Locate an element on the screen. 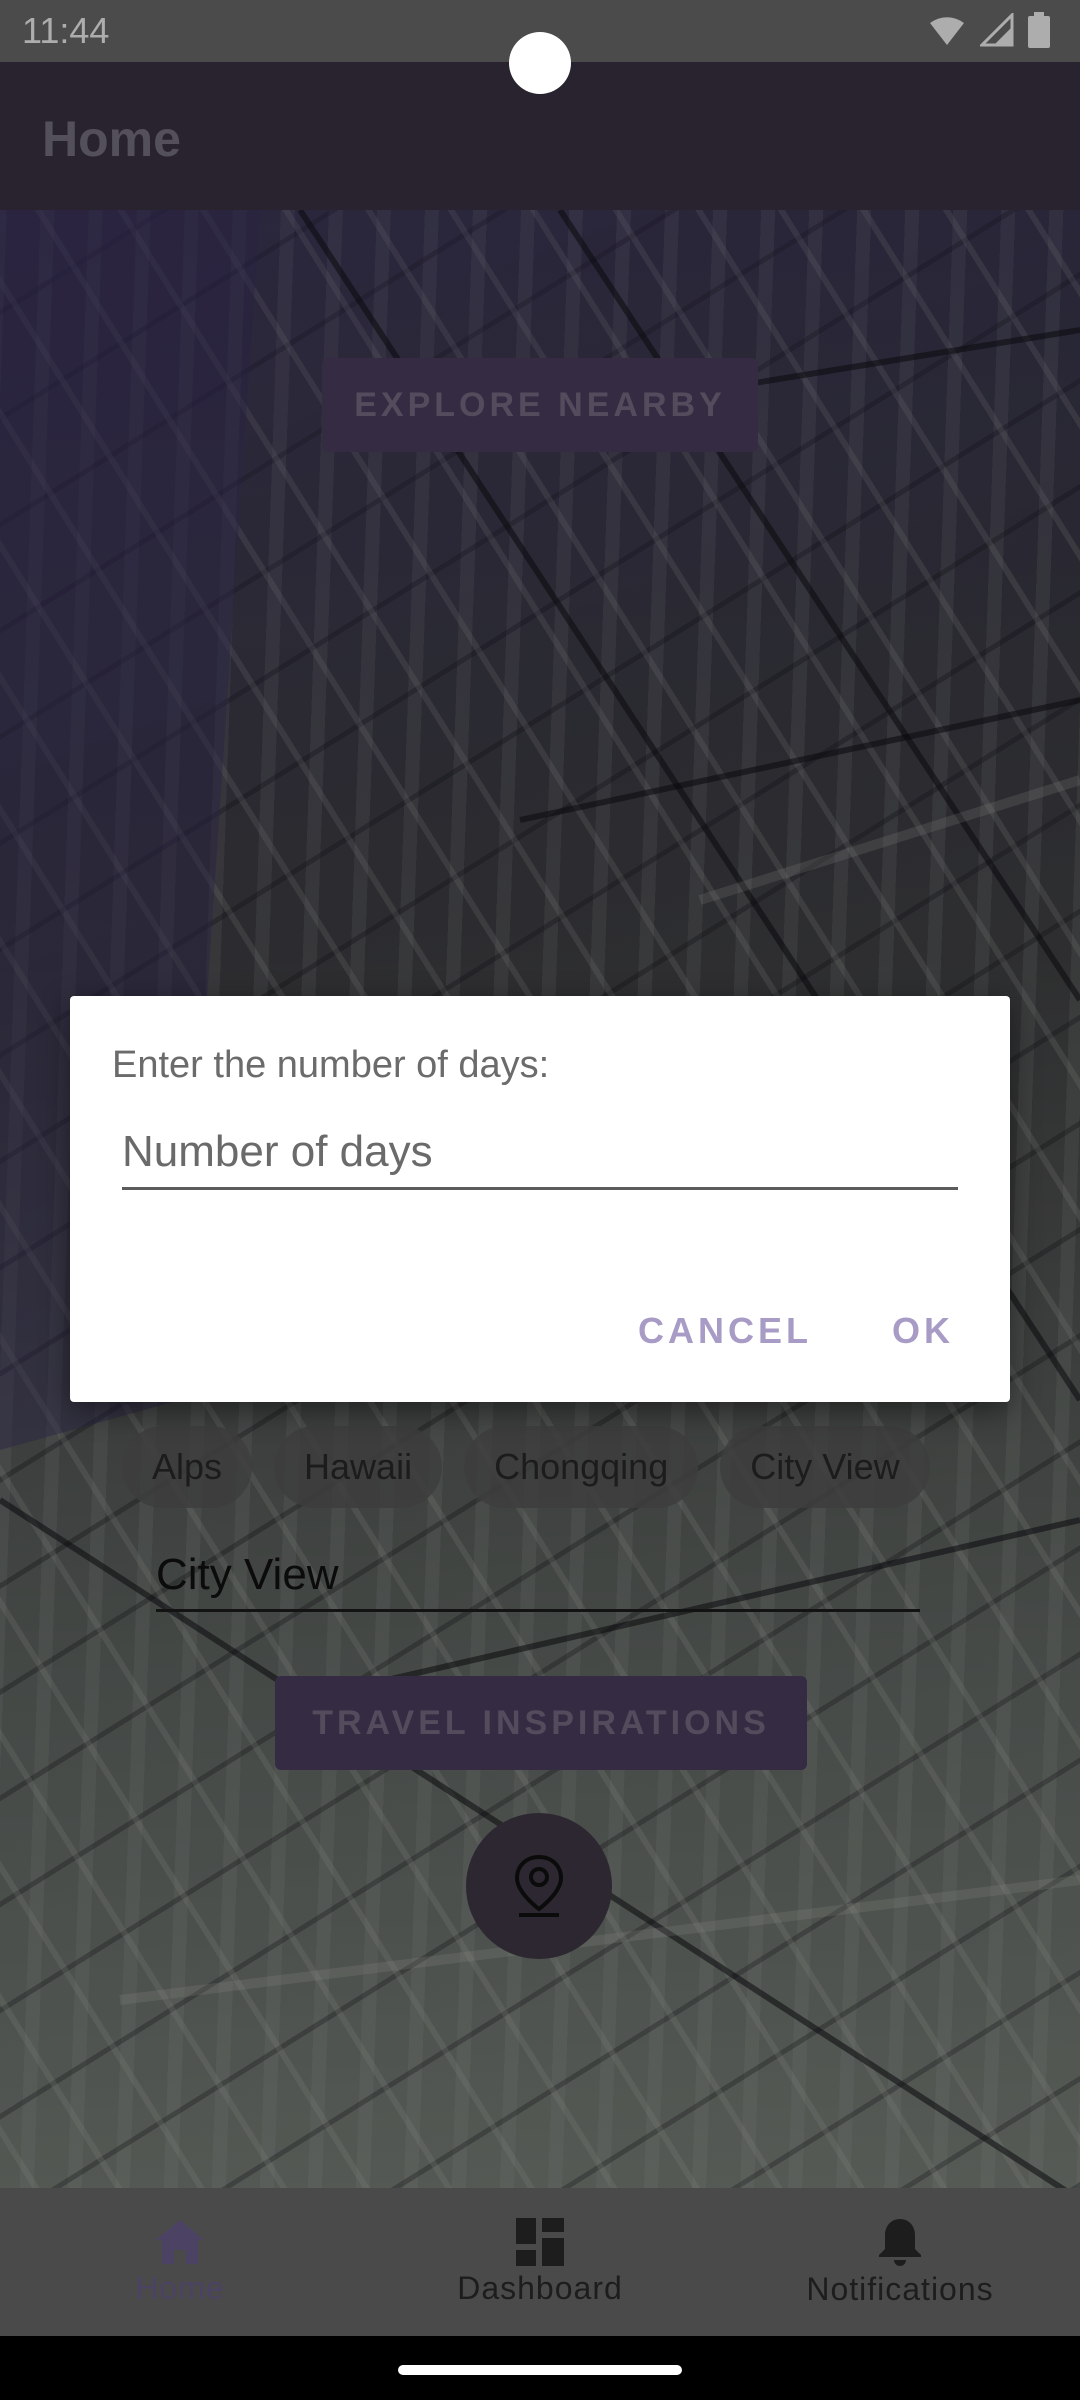 The width and height of the screenshot is (1080, 2400). dialog-actions: CANCEL OK is located at coordinates (796, 1331).